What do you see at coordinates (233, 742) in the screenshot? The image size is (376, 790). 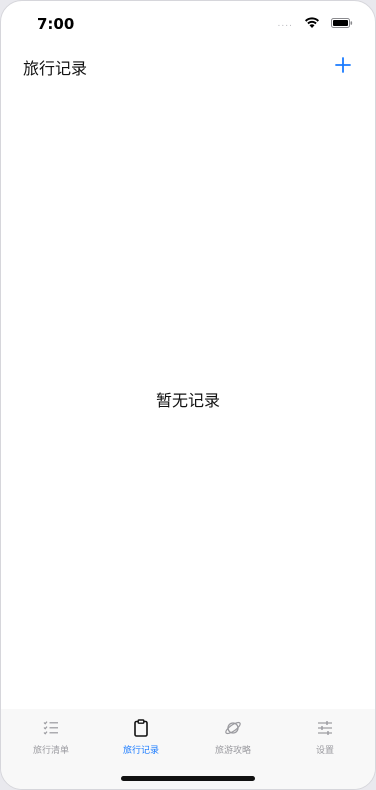 I see `tab-travel-guides: 旅游攻略` at bounding box center [233, 742].